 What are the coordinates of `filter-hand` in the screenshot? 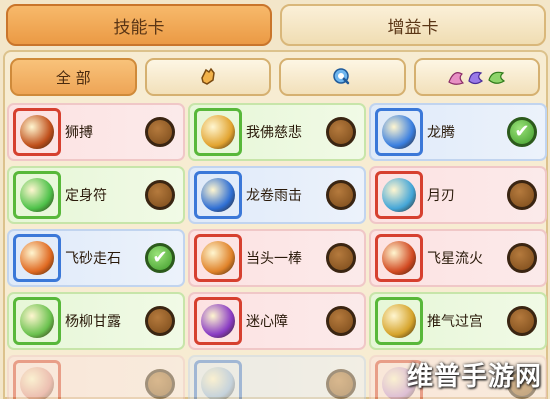 It's located at (207, 77).